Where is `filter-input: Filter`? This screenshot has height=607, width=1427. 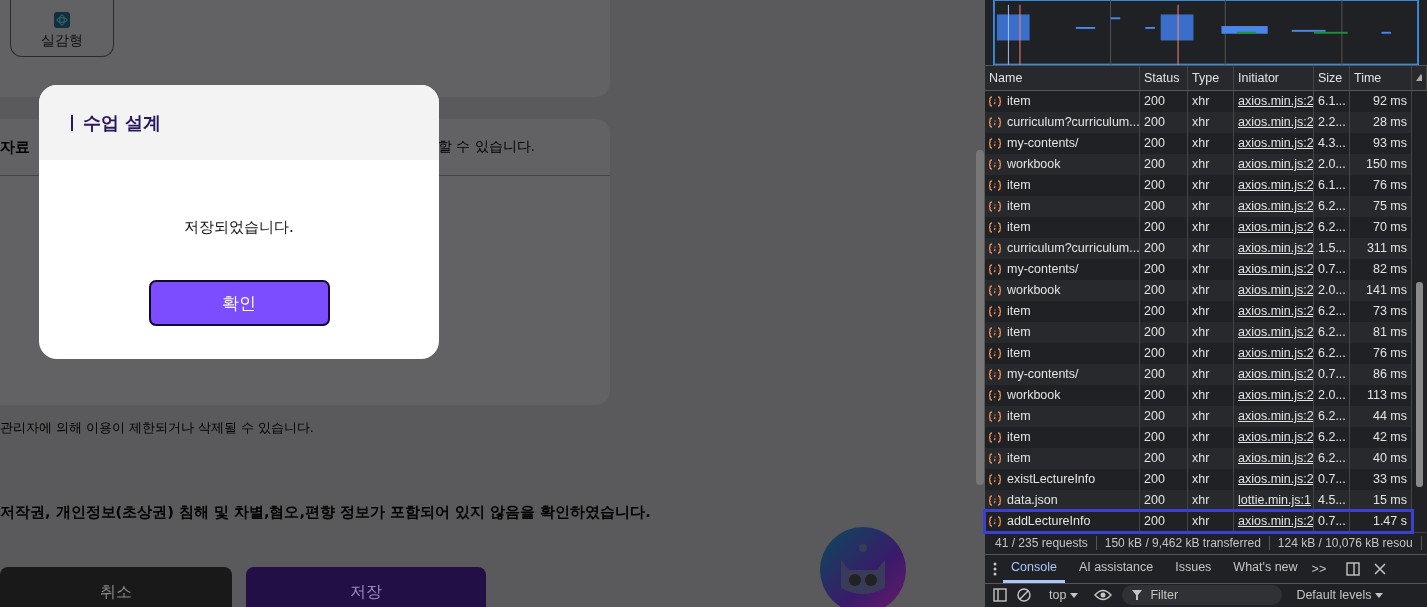 filter-input: Filter is located at coordinates (1205, 595).